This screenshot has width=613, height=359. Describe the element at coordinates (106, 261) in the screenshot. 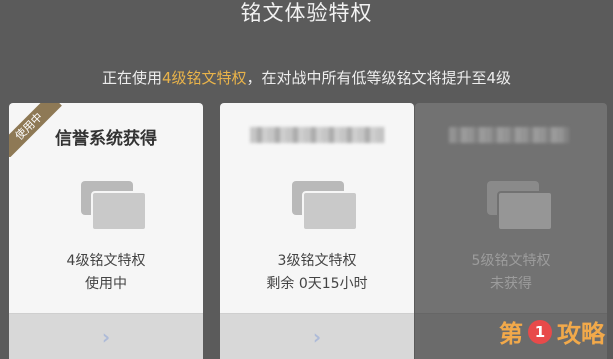

I see `card-level: 4级铭文特权` at that location.